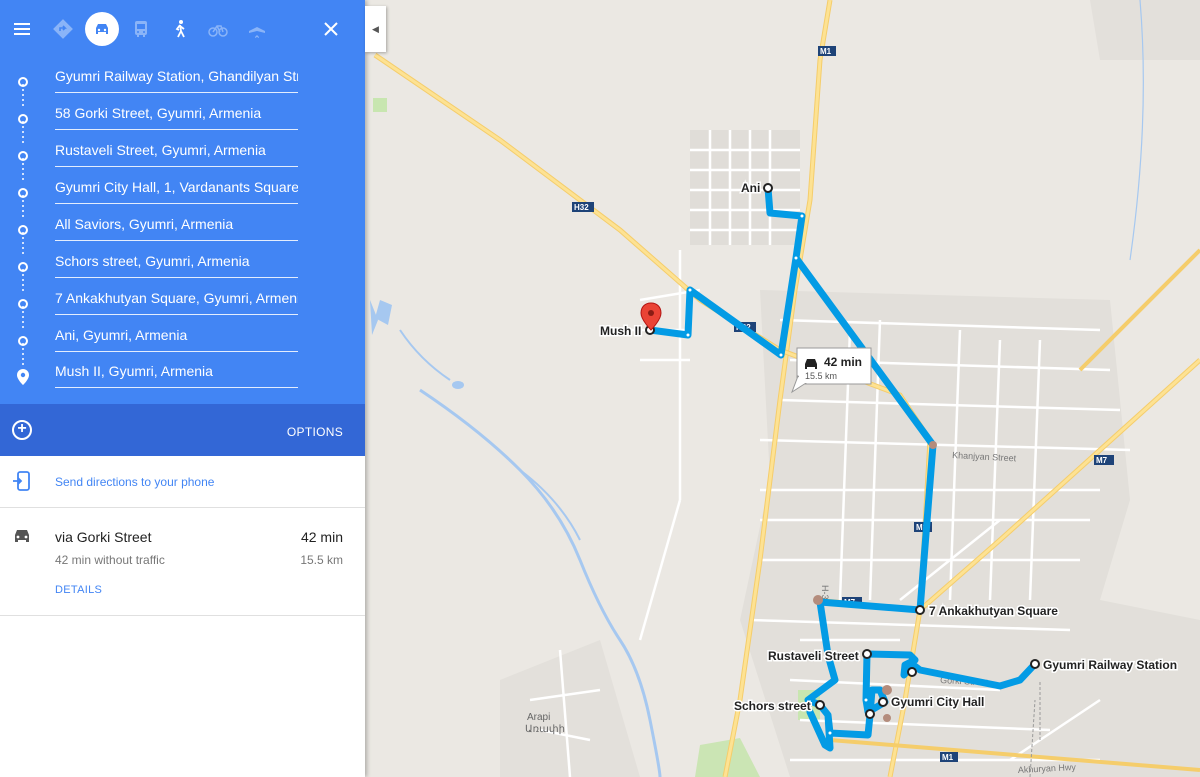  What do you see at coordinates (176, 154) in the screenshot?
I see `stop-input: Rustaveli Street, Gyumri, Armenia` at bounding box center [176, 154].